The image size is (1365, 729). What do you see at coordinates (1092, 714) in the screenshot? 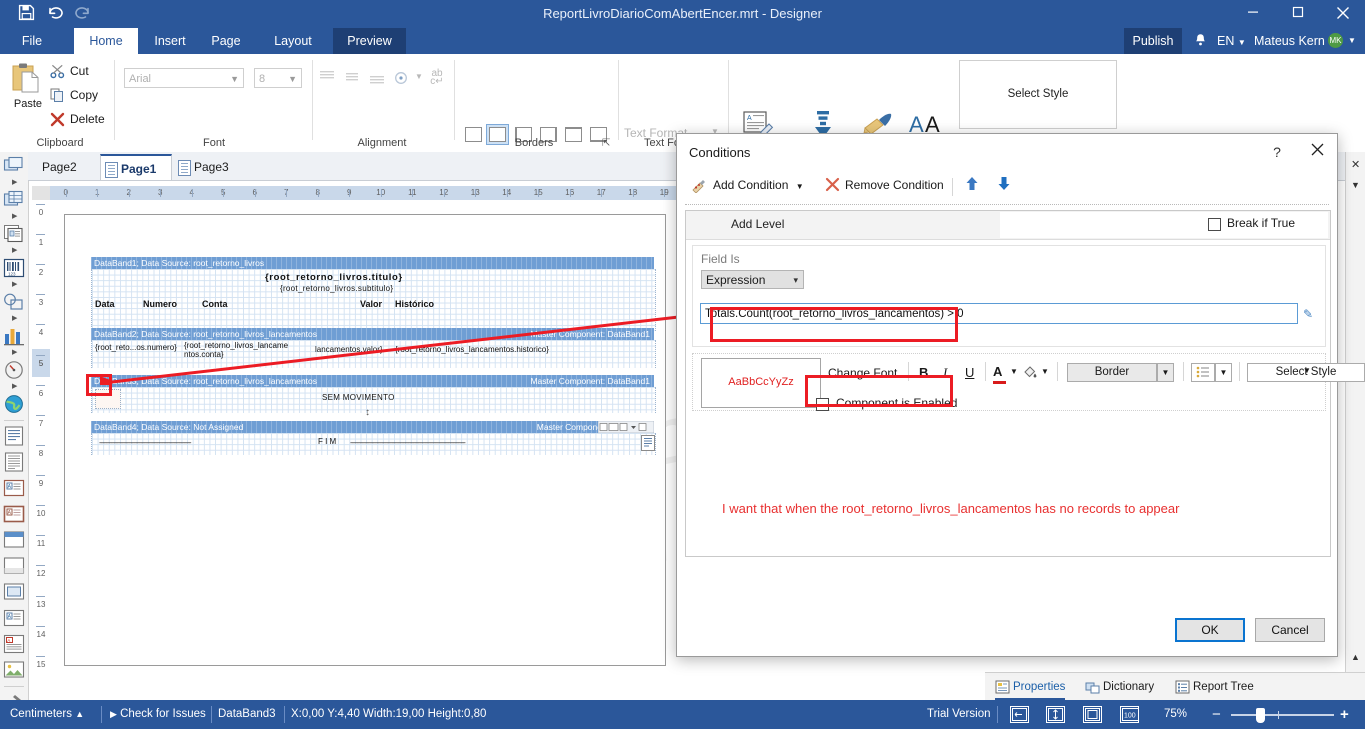
I see `view-mode-single-icon` at bounding box center [1092, 714].